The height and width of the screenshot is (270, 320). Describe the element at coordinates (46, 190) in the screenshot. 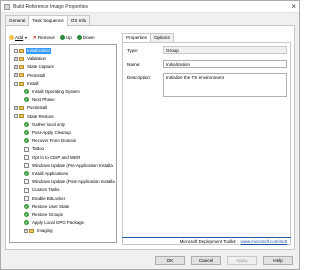

I see `tree-item-label: Custom Tasks` at that location.